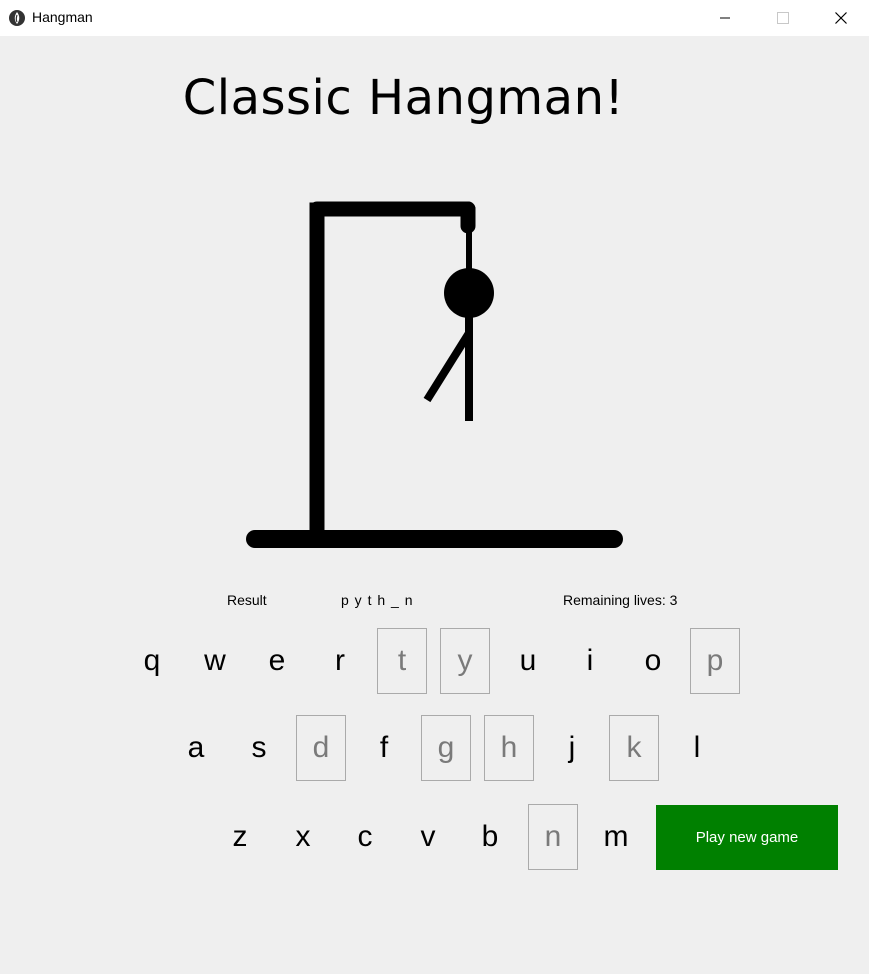 This screenshot has height=974, width=869. Describe the element at coordinates (553, 837) in the screenshot. I see `key-n: n` at that location.